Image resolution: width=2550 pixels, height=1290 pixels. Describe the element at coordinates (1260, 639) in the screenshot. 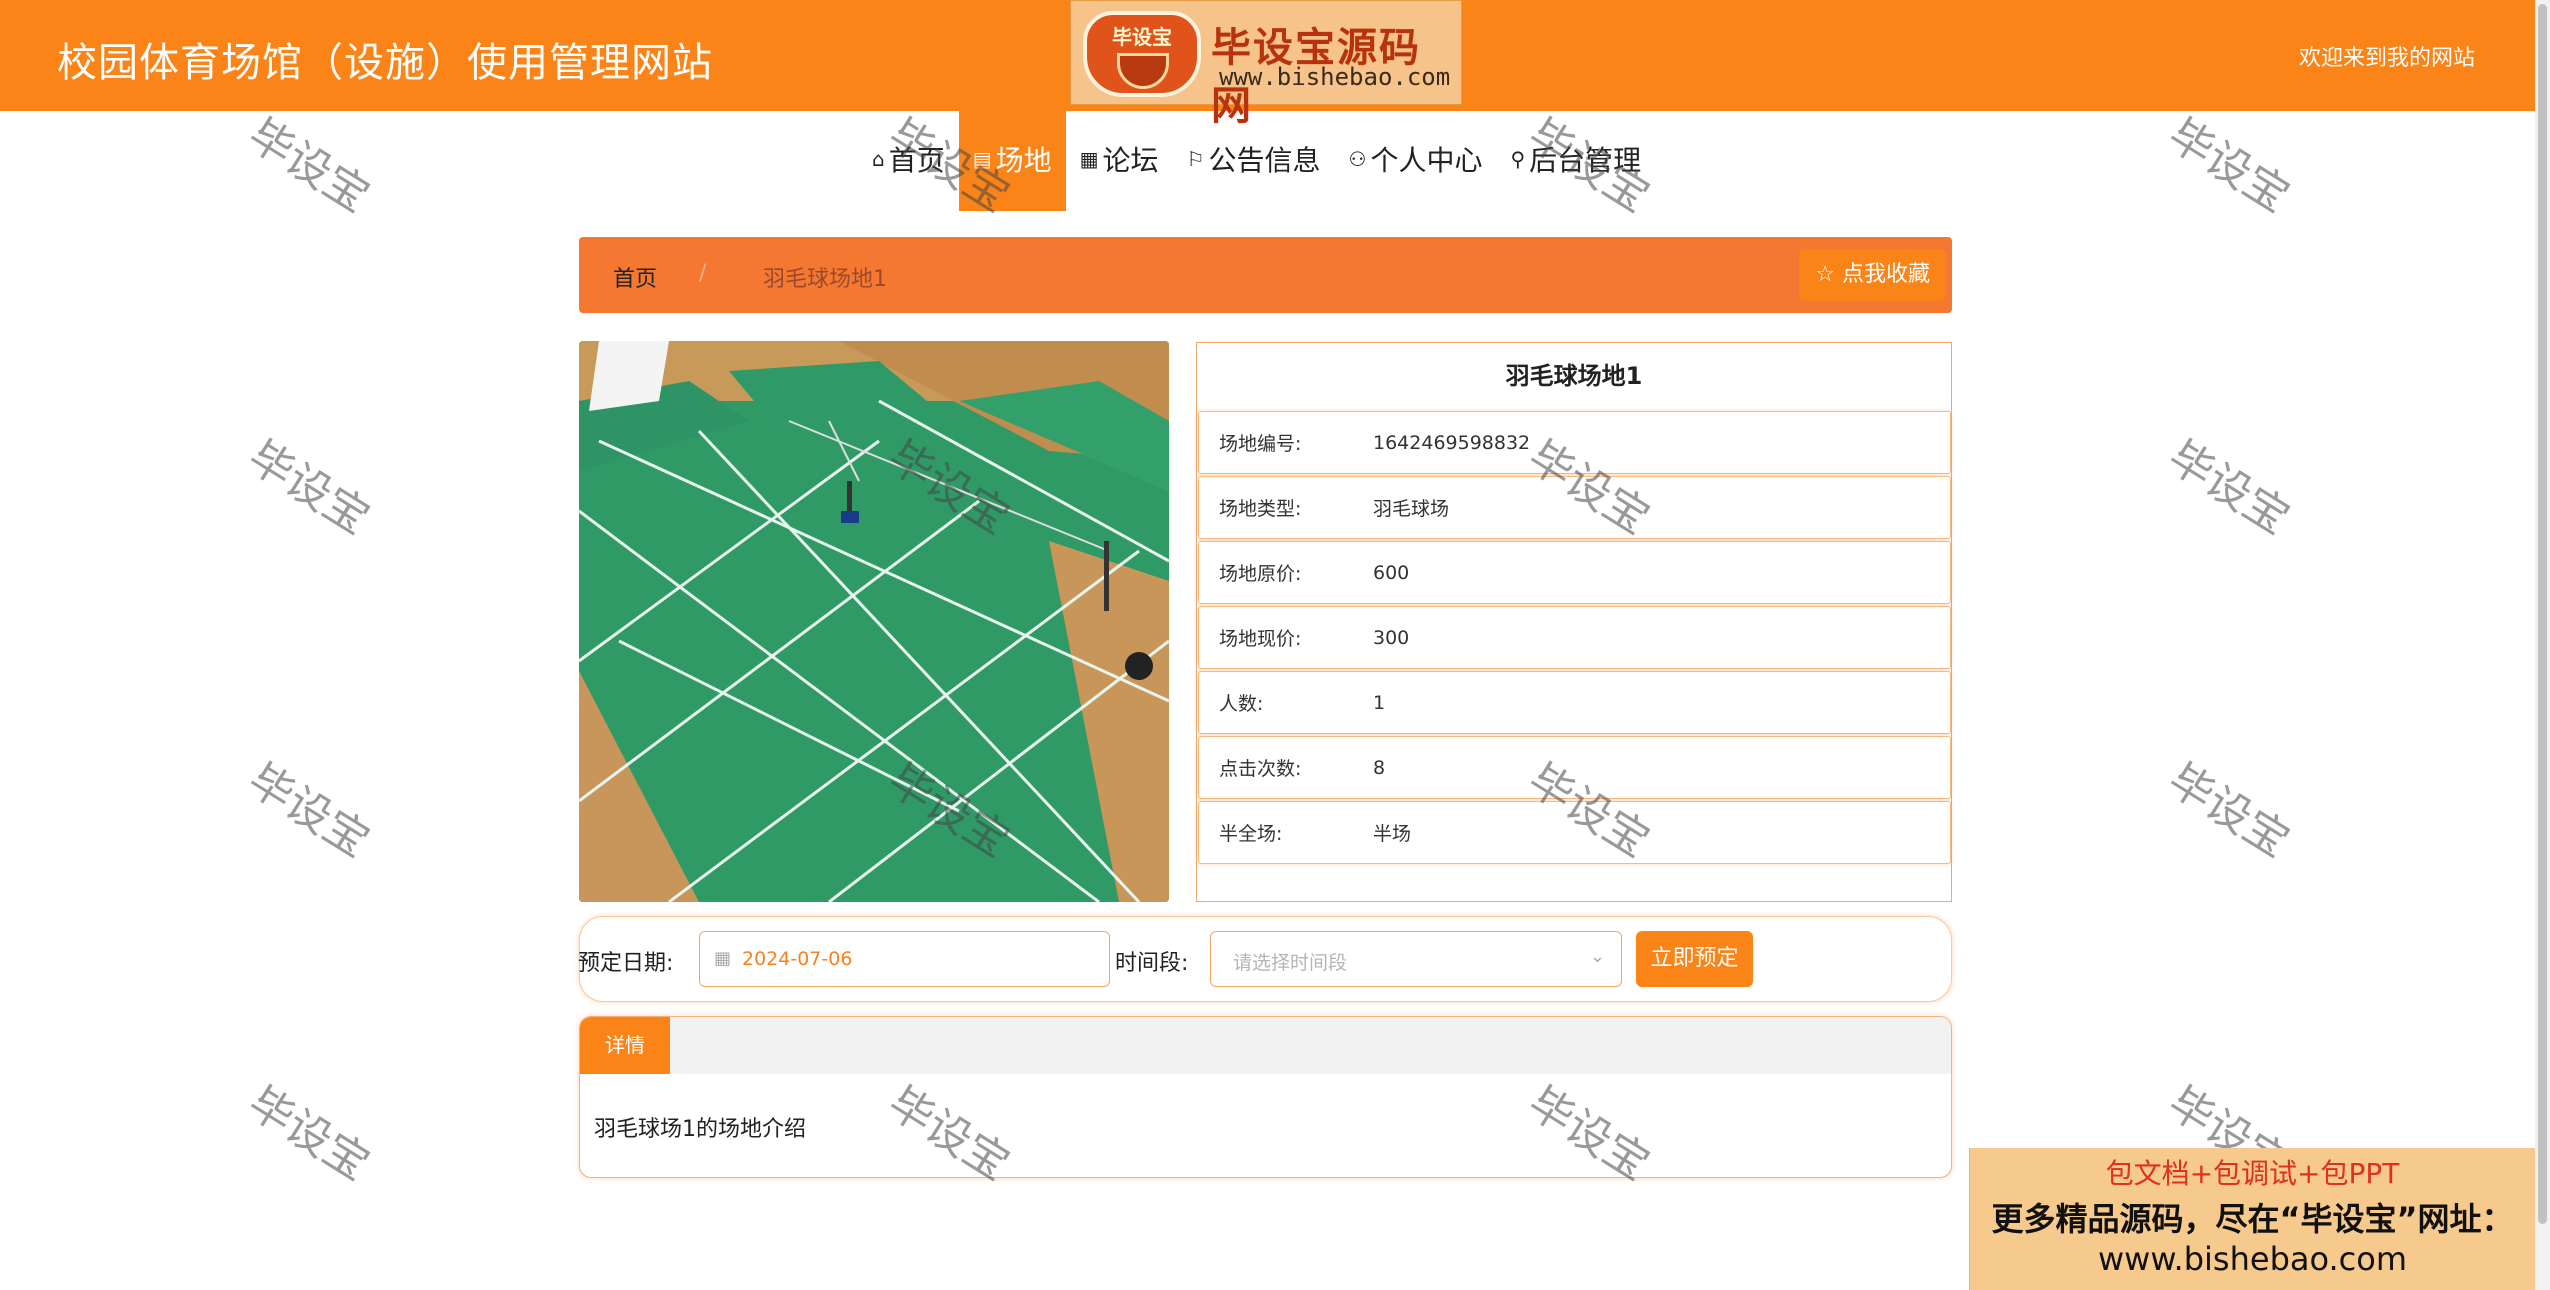

I see `field-label: 场地现价:` at that location.